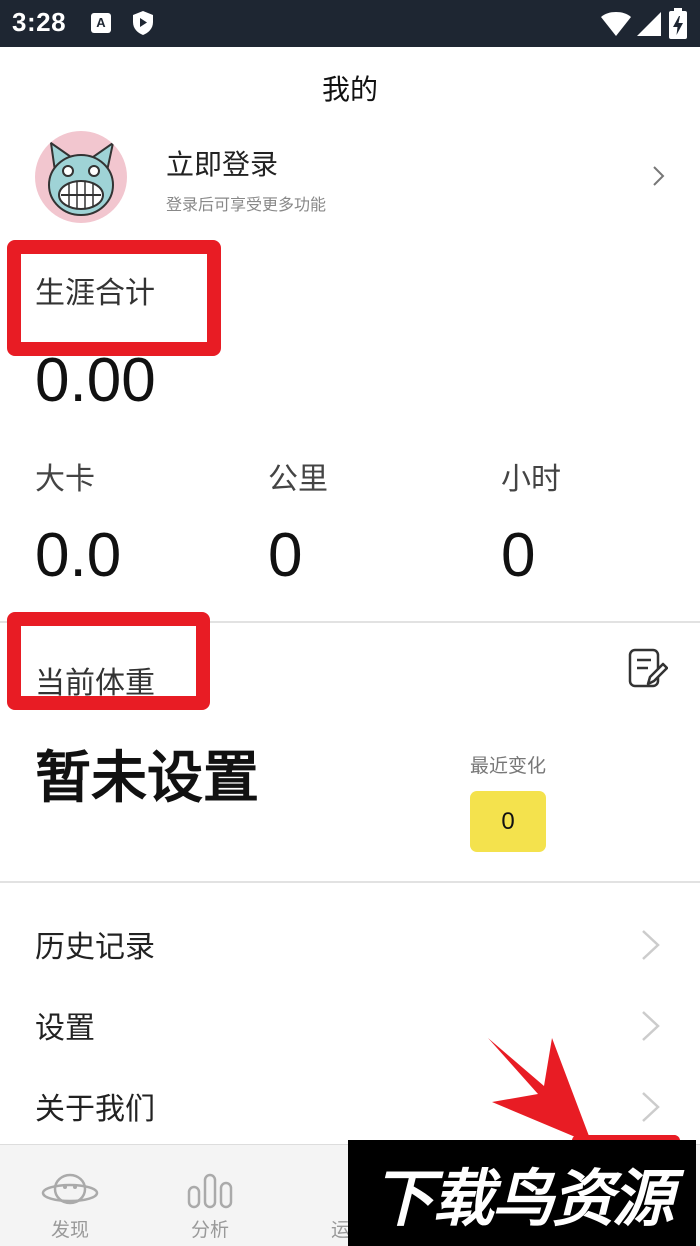 This screenshot has width=700, height=1246. I want to click on calories-label: 大卡, so click(65, 479).